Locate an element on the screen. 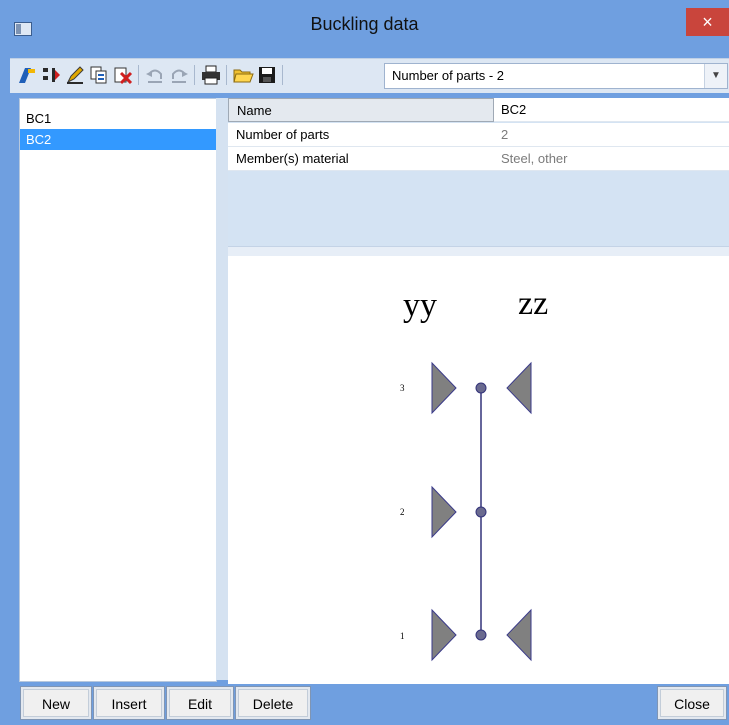 This screenshot has height=725, width=729. node-label-3: 3 is located at coordinates (402, 388).